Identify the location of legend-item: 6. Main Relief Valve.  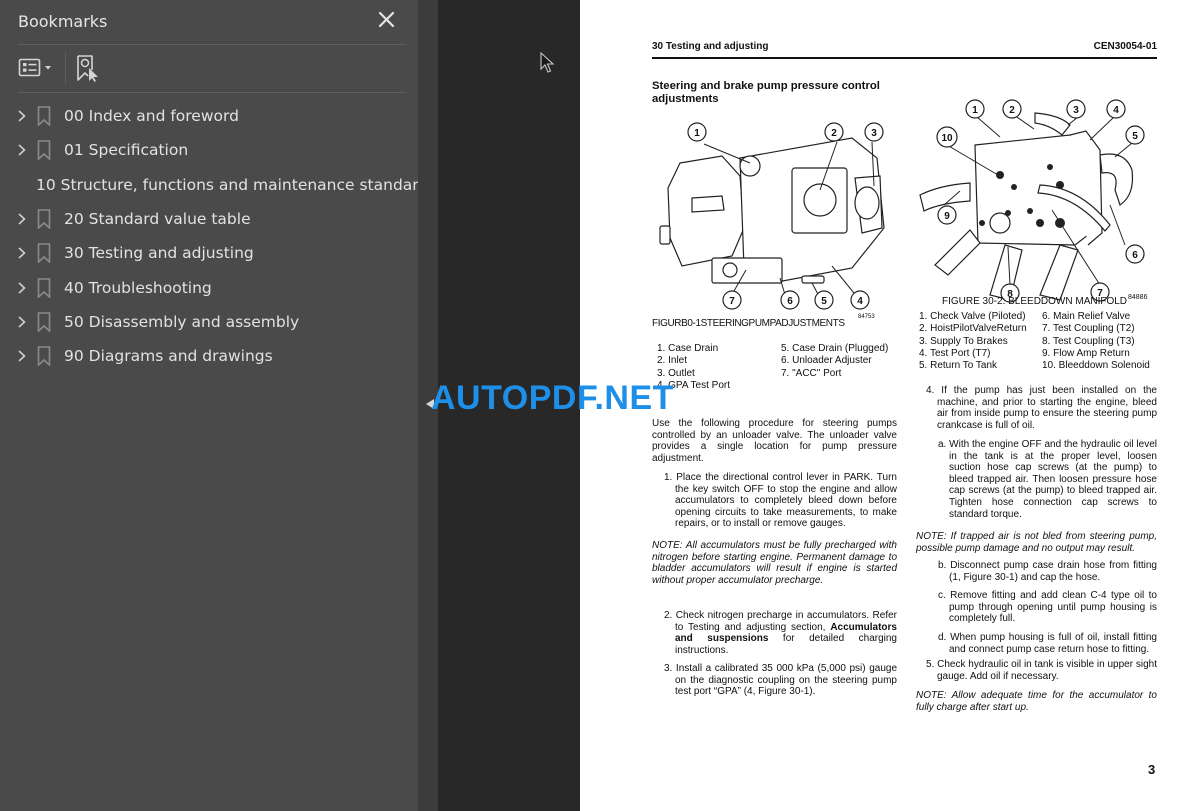
(1086, 316).